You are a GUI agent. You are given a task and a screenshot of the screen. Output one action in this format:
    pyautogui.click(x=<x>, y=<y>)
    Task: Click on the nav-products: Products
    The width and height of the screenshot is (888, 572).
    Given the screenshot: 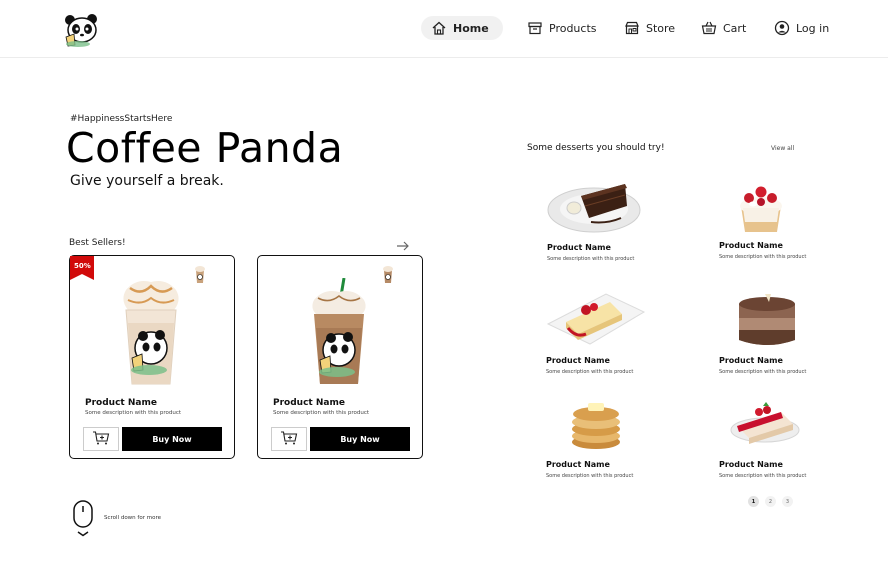 What is the action you would take?
    pyautogui.click(x=562, y=28)
    